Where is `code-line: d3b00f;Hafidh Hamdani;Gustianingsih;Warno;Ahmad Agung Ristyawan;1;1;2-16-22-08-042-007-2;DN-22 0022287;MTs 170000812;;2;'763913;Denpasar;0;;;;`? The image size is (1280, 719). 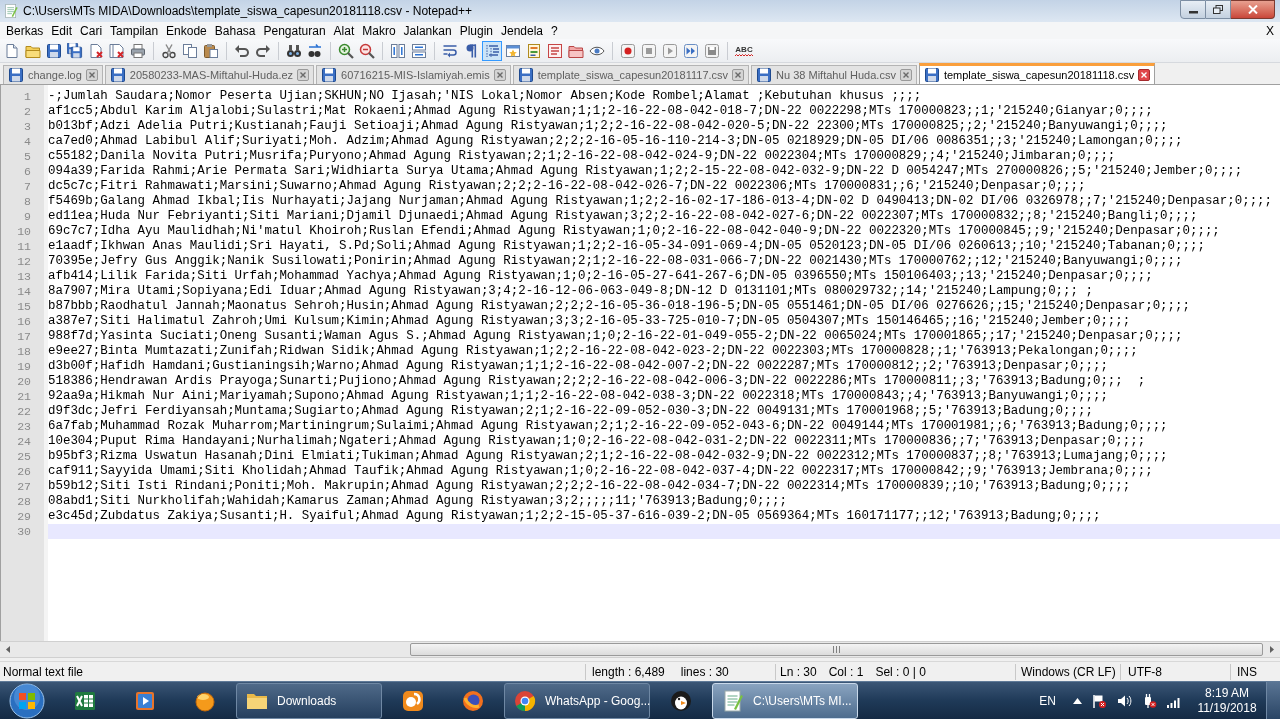 code-line: d3b00f;Hafidh Hamdani;Gustianingsih;Warno;Ahmad Agung Ristyawan;1;1;2-16-22-08-042-007-2;DN-22 0022287;MTs 170000812;;2;'763913;Denpasar;0;;;; is located at coordinates (578, 366).